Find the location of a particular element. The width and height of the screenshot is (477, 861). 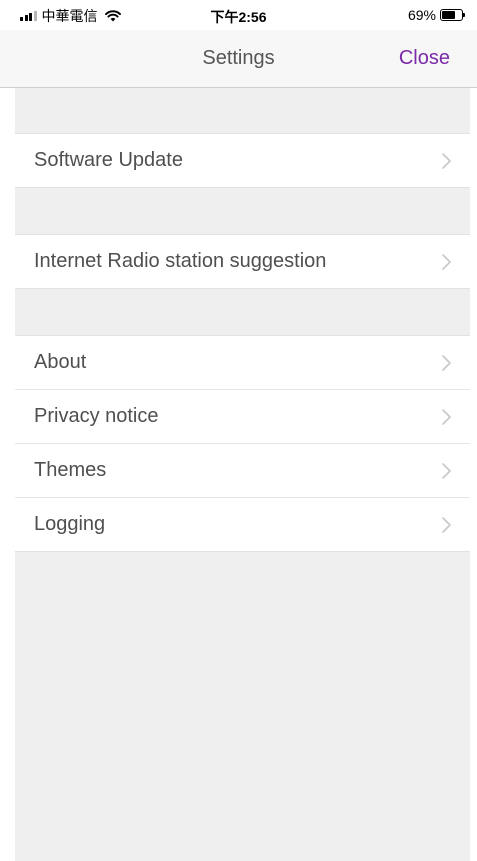

status-time: 下午2:56 is located at coordinates (238, 17).